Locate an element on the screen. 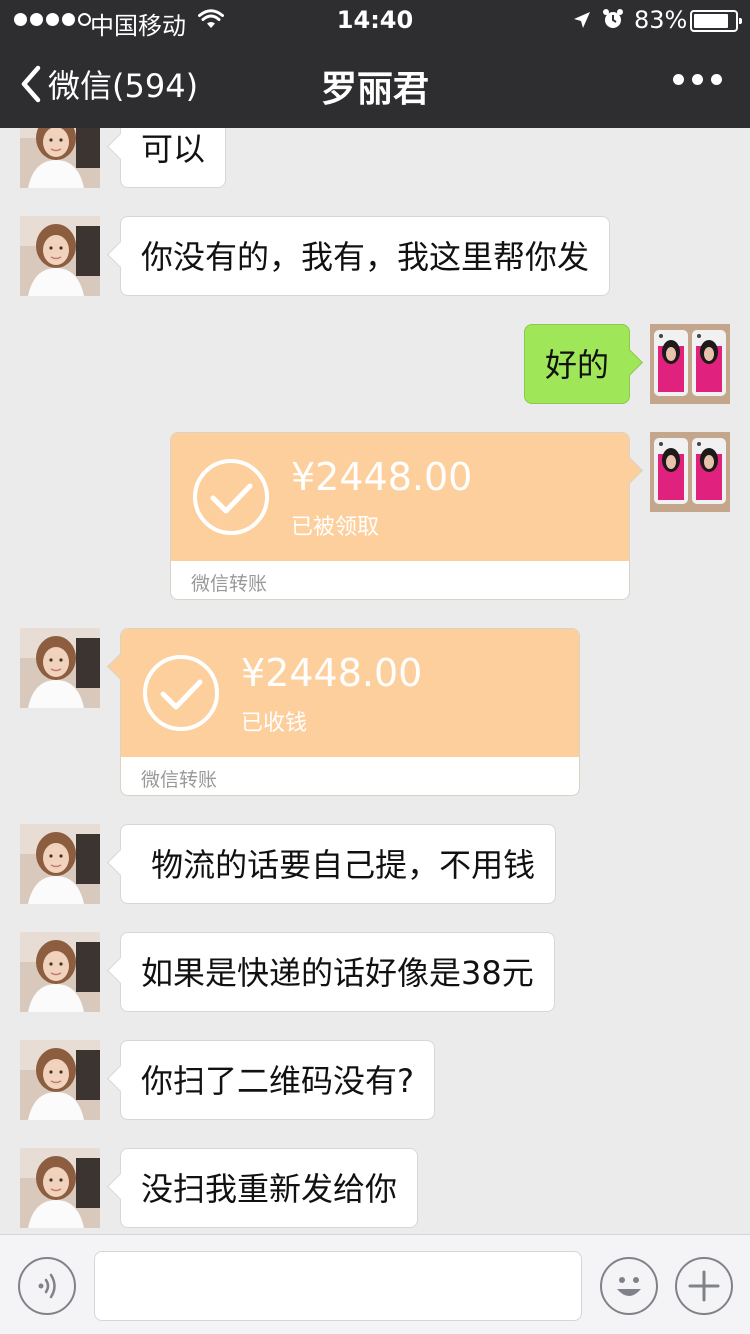 The image size is (750, 1334). nav-bar: 微信(594) 罗丽君 is located at coordinates (375, 84).